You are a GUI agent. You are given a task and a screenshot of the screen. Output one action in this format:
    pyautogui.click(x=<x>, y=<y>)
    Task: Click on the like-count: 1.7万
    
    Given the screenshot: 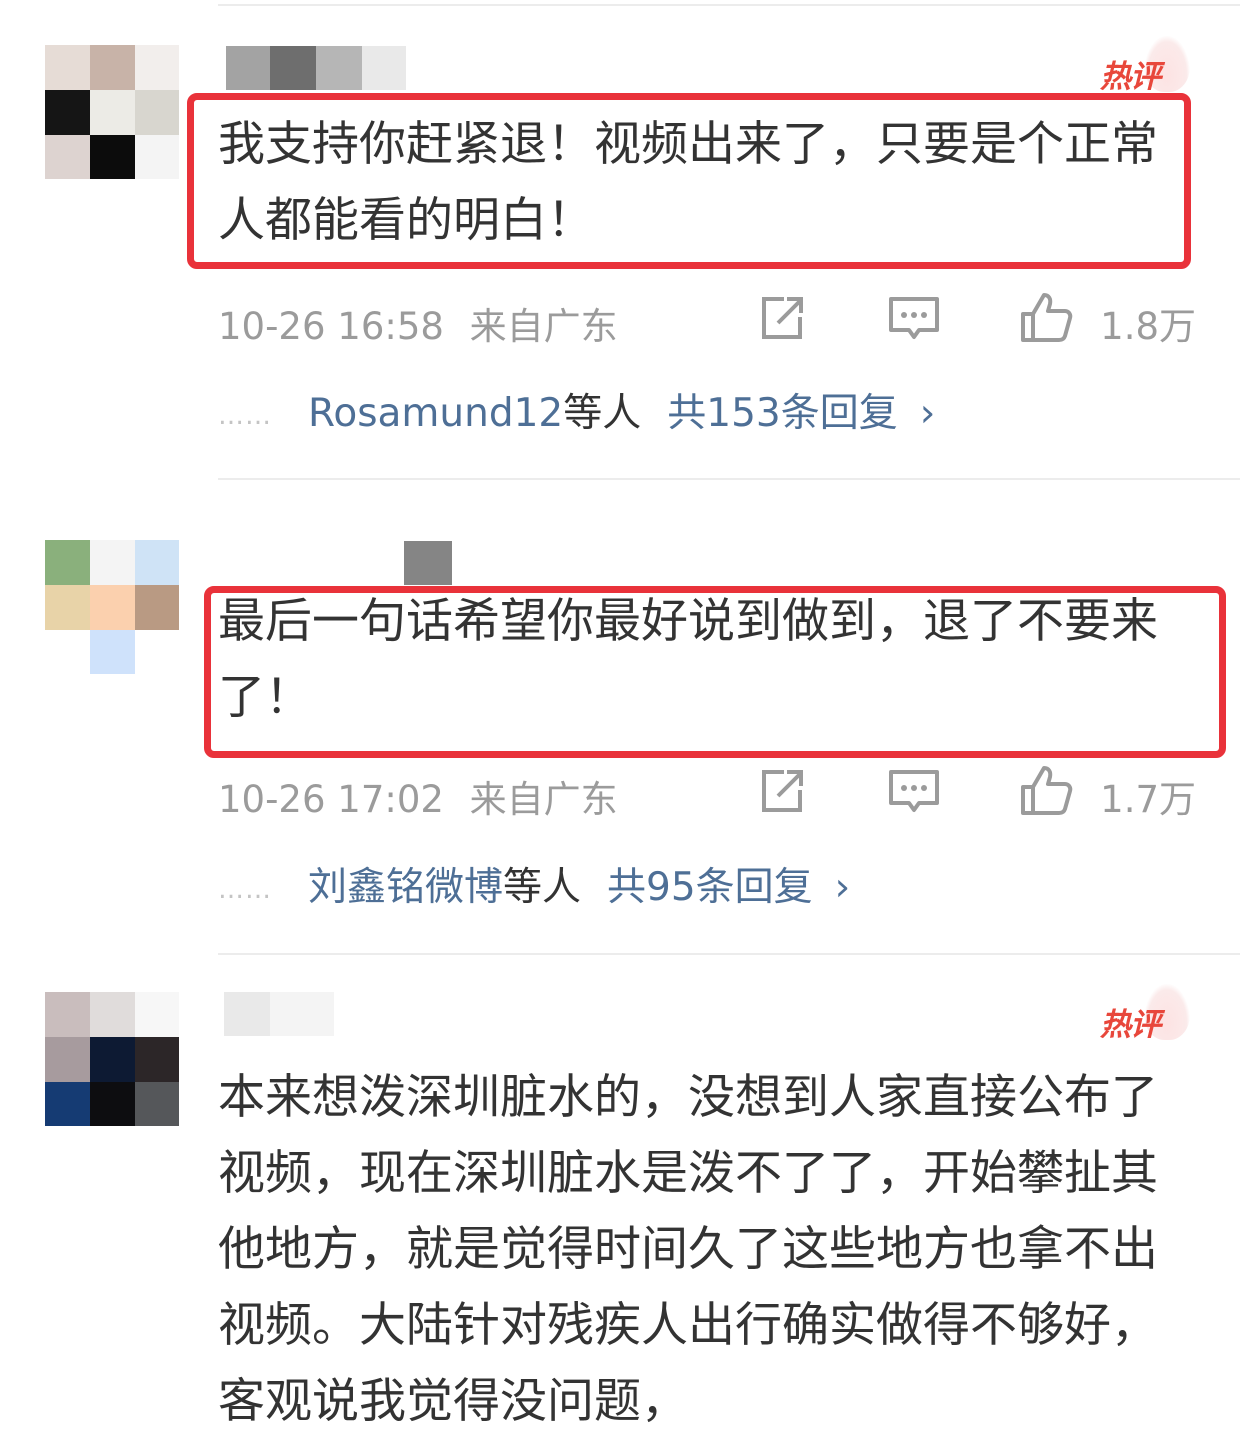 What is the action you would take?
    pyautogui.click(x=1148, y=799)
    